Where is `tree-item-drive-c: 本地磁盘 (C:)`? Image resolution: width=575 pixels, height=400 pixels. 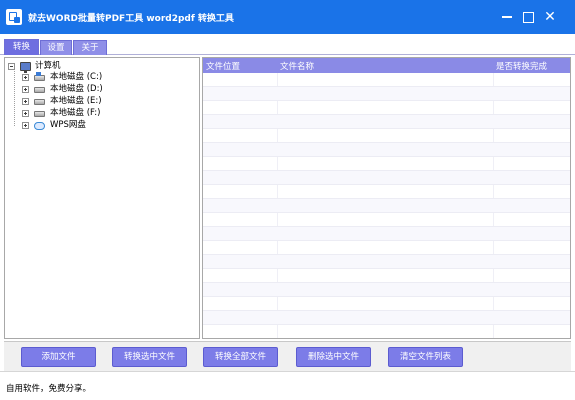 tree-item-drive-c: 本地磁盘 (C:) is located at coordinates (107, 77).